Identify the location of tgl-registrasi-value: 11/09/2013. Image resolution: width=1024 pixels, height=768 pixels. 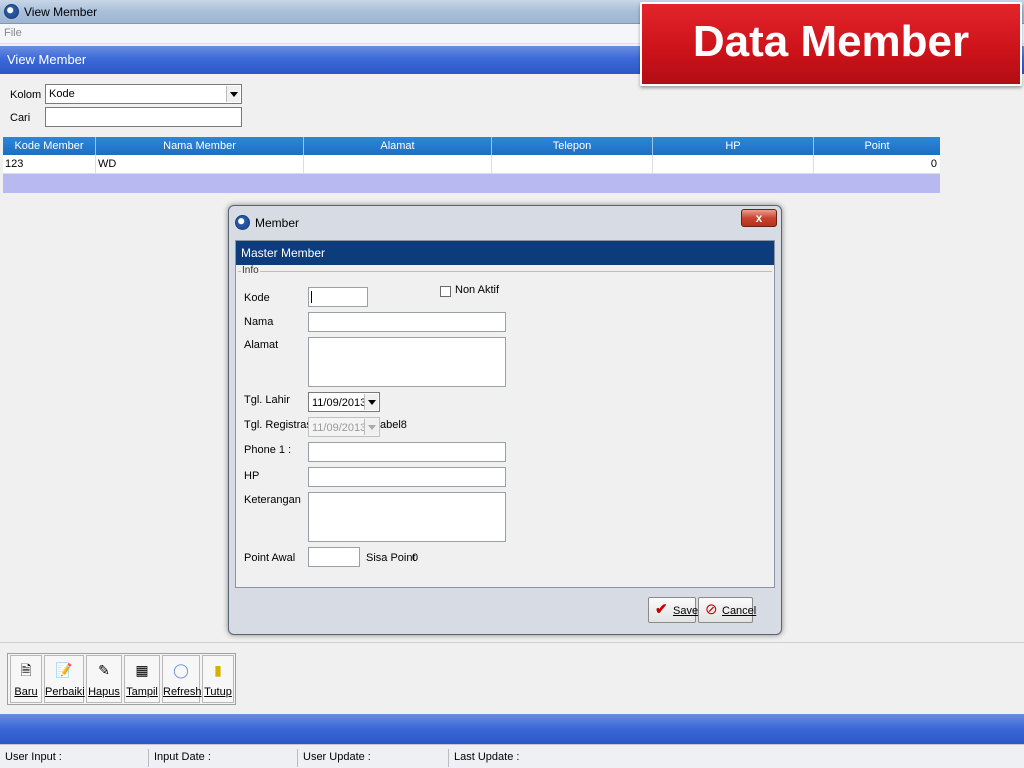
(339, 428).